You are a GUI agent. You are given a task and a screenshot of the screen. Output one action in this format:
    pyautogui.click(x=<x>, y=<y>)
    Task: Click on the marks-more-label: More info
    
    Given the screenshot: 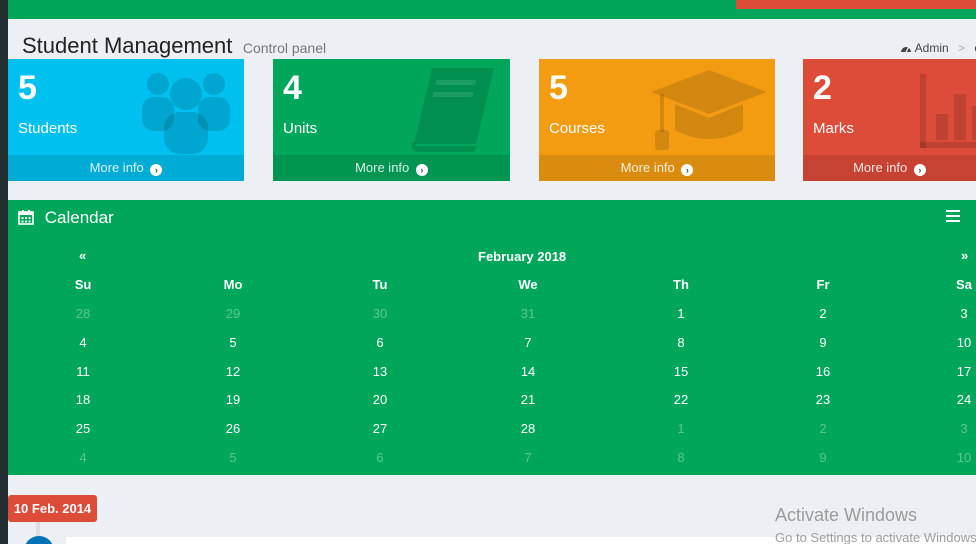 What is the action you would take?
    pyautogui.click(x=880, y=167)
    